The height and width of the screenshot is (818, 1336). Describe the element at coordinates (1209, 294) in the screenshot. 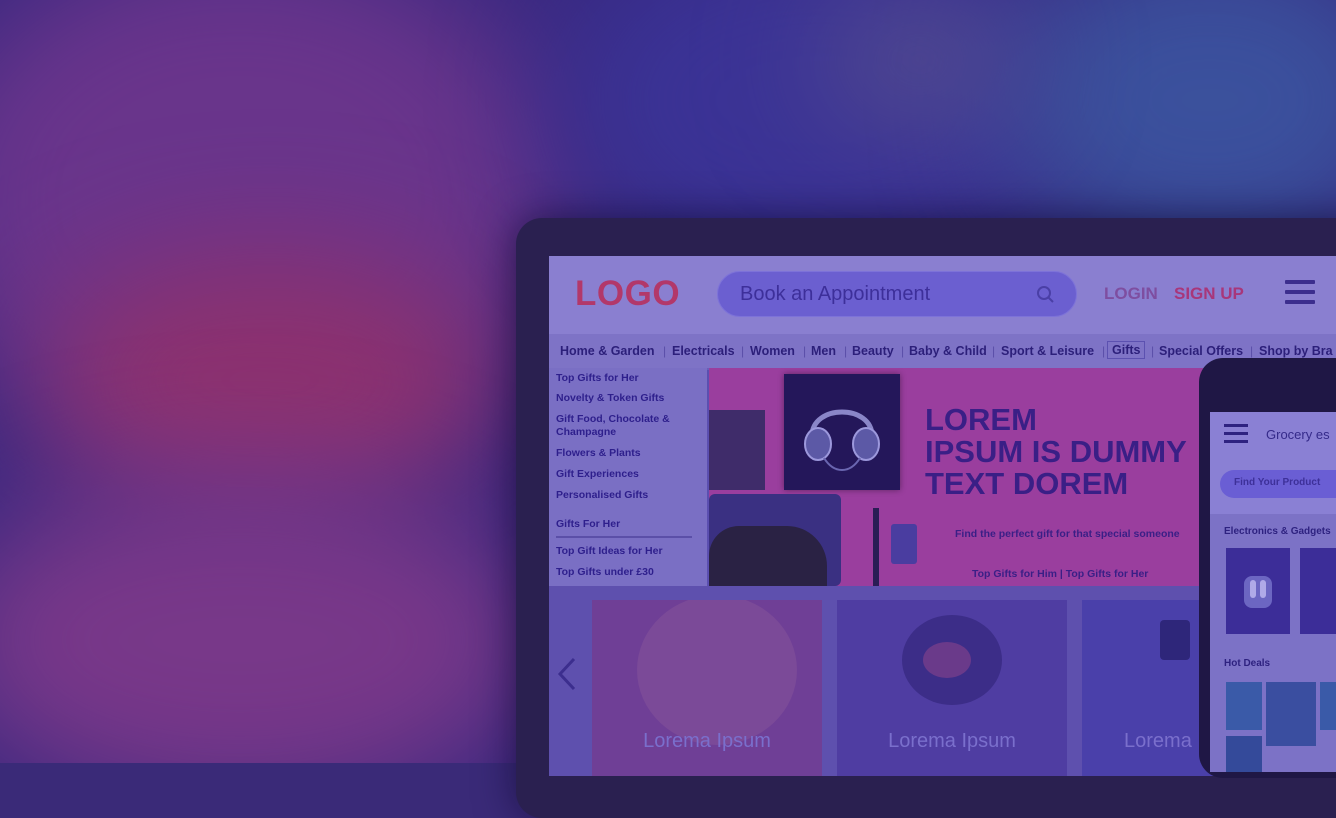

I see `sign-up-link: SIGN UP` at that location.